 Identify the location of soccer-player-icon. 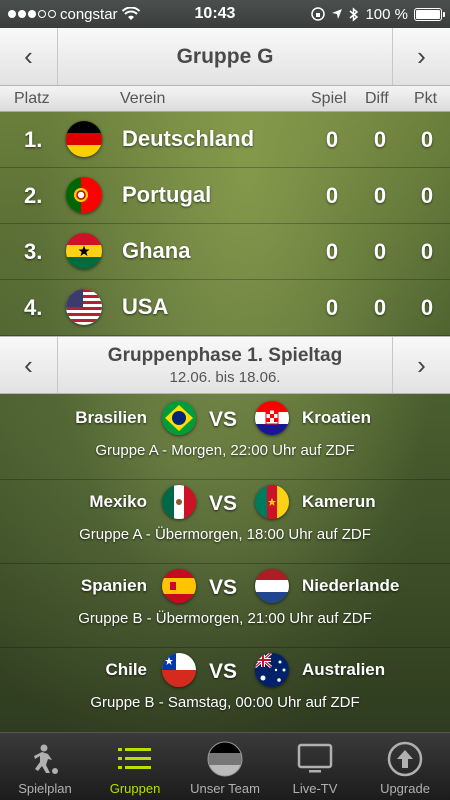
(45, 759).